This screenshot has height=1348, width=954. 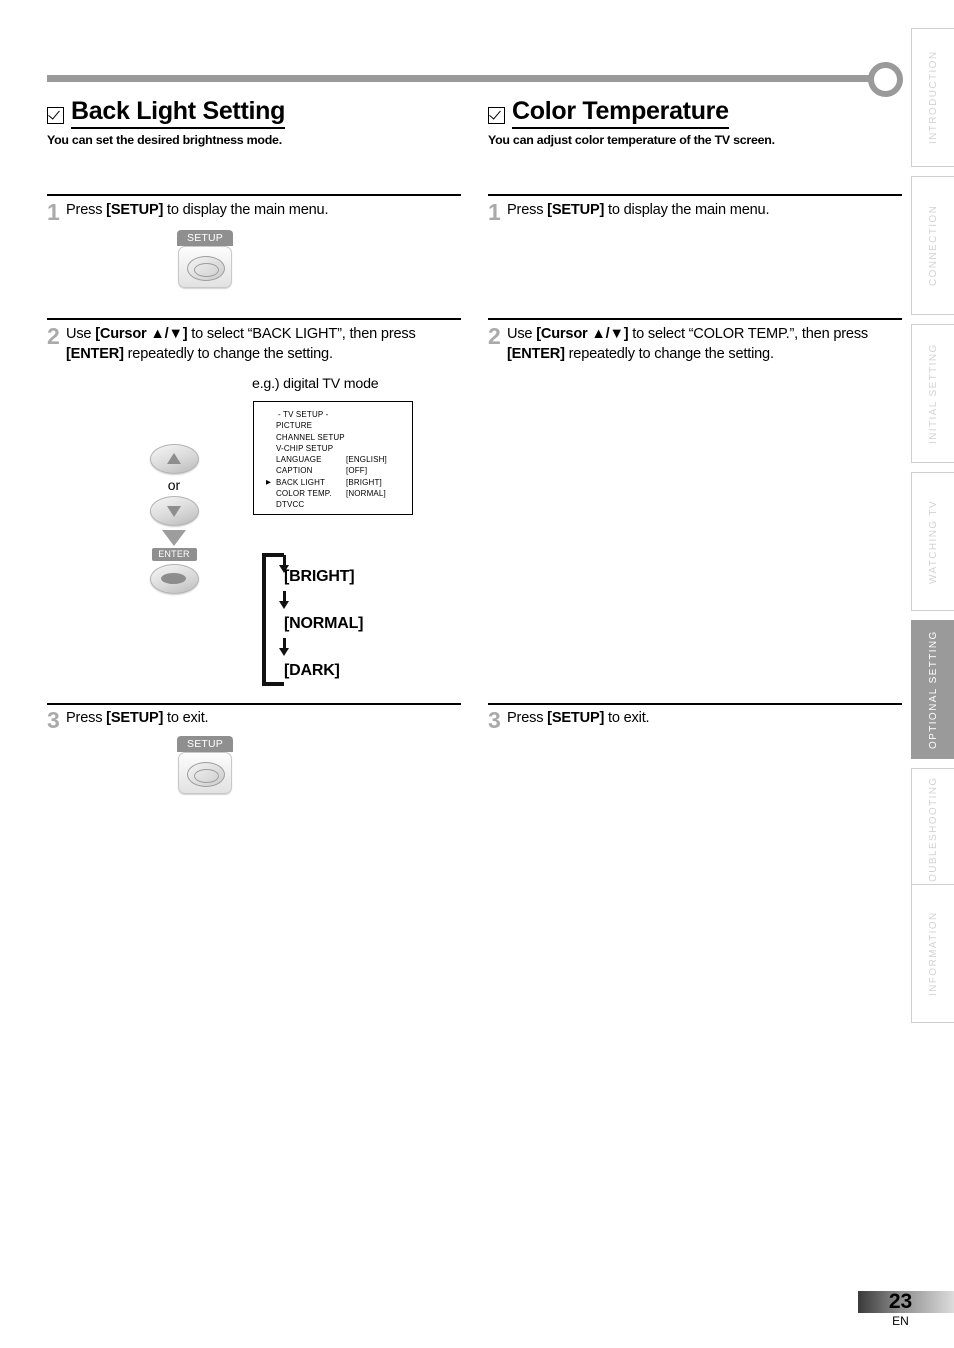 What do you see at coordinates (178, 113) in the screenshot?
I see `section-title: Back Light Setting` at bounding box center [178, 113].